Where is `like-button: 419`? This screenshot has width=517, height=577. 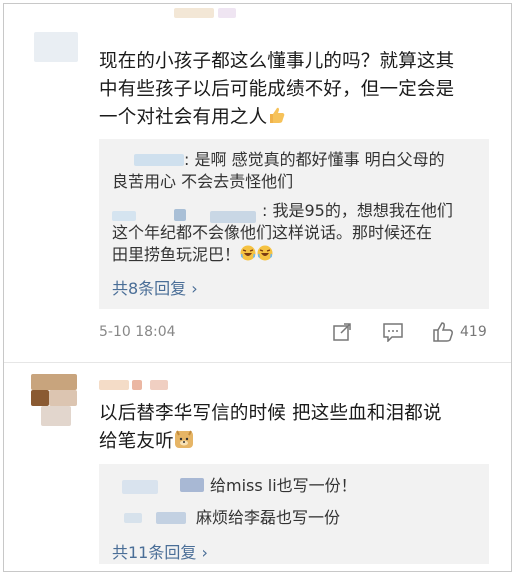
like-button: 419 is located at coordinates (459, 332).